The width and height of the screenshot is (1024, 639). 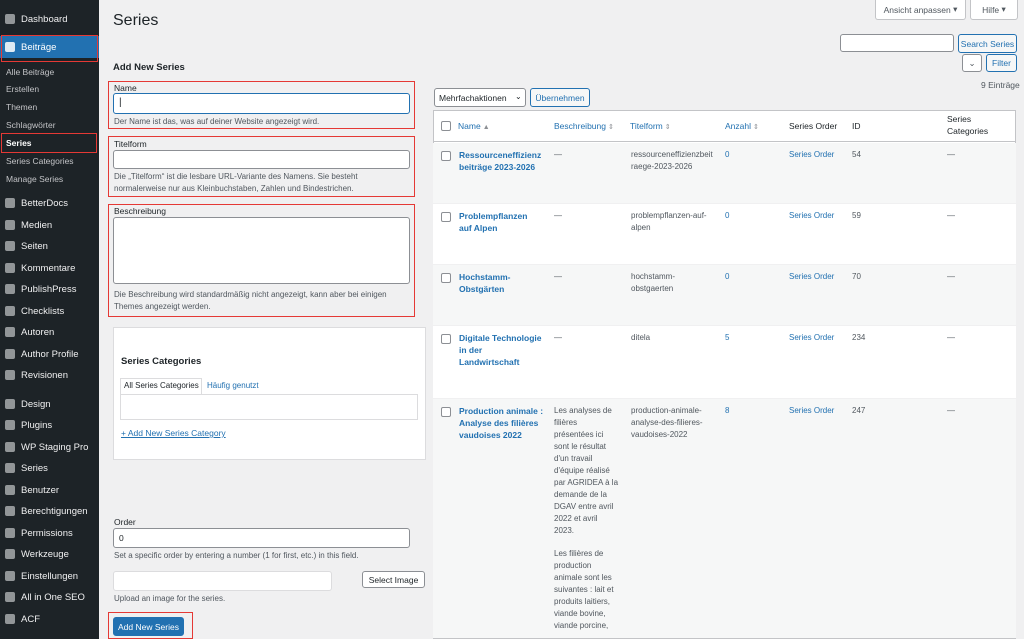 What do you see at coordinates (49, 160) in the screenshot?
I see `submenu-series-categories: Series Categories` at bounding box center [49, 160].